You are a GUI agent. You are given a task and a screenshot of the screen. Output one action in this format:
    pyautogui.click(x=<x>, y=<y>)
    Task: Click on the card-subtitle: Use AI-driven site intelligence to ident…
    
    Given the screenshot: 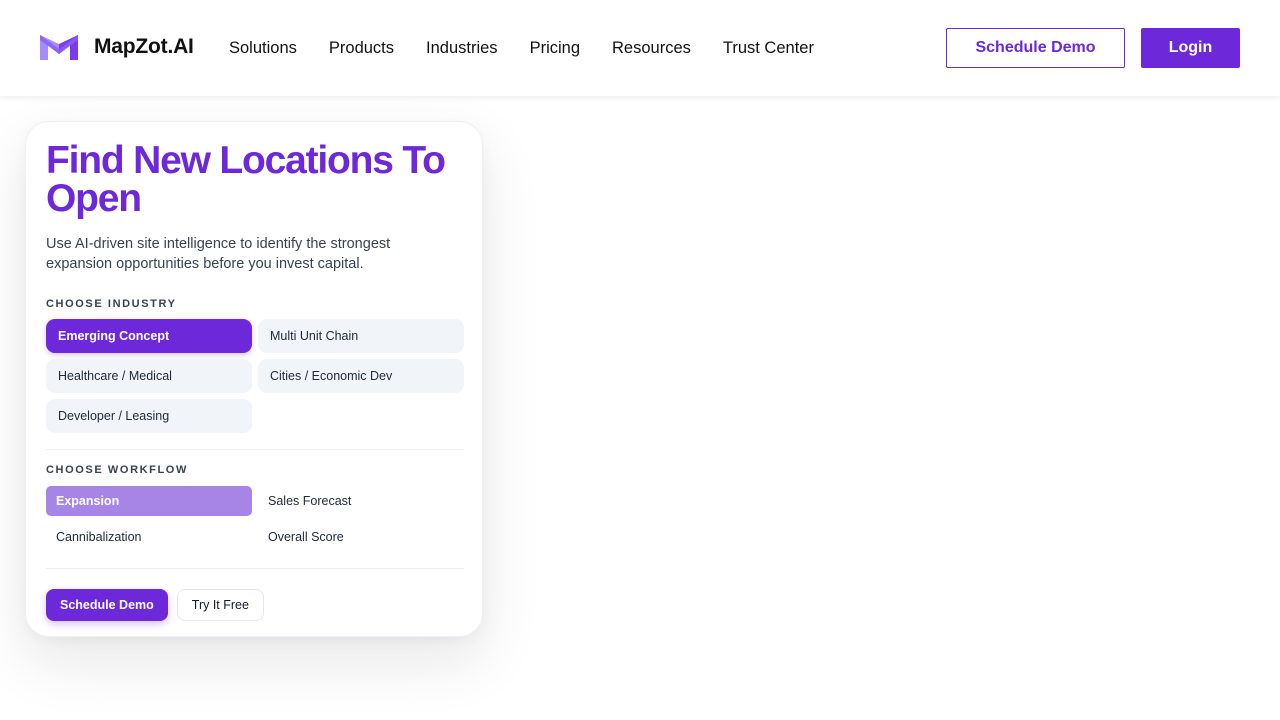 What is the action you would take?
    pyautogui.click(x=218, y=254)
    